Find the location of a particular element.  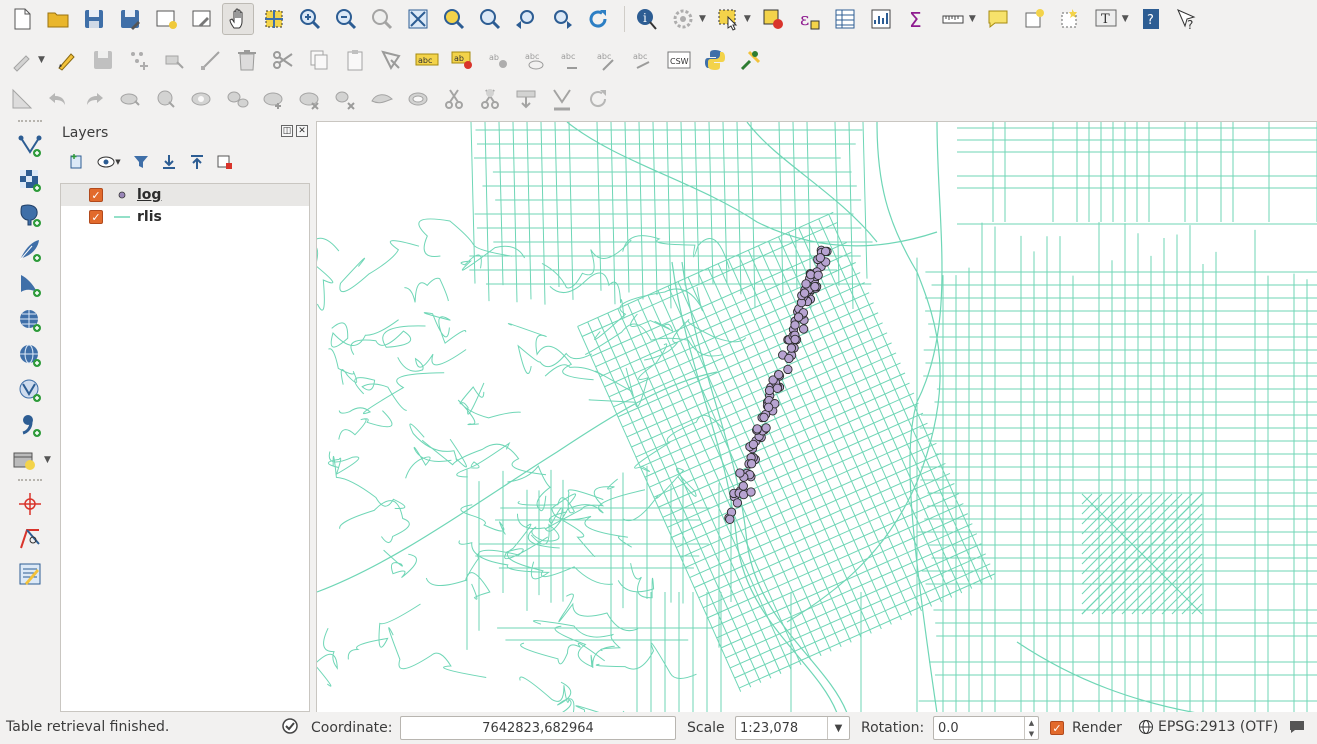

statistics-button is located at coordinates (881, 19).